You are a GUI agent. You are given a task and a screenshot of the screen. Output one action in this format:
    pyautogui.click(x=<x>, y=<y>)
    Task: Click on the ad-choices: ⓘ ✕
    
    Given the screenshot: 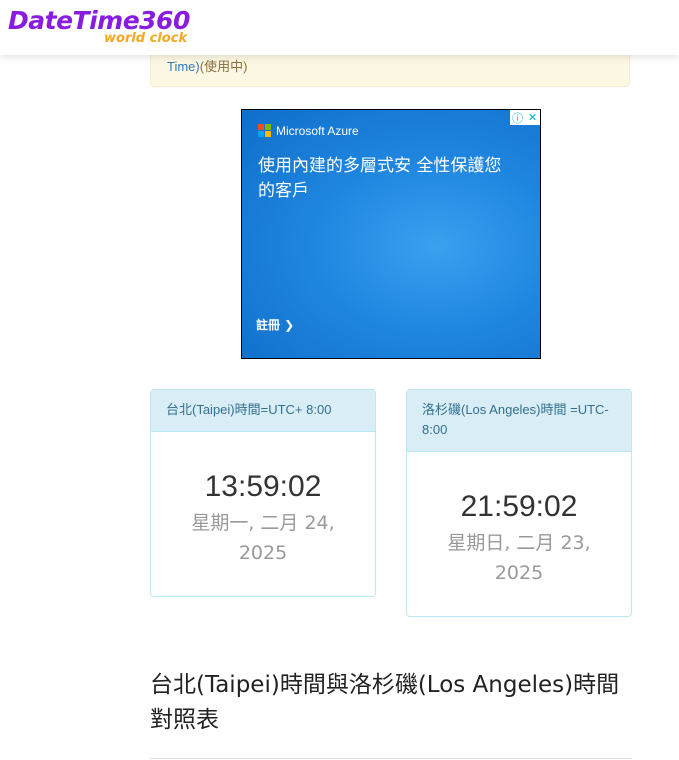 What is the action you would take?
    pyautogui.click(x=525, y=117)
    